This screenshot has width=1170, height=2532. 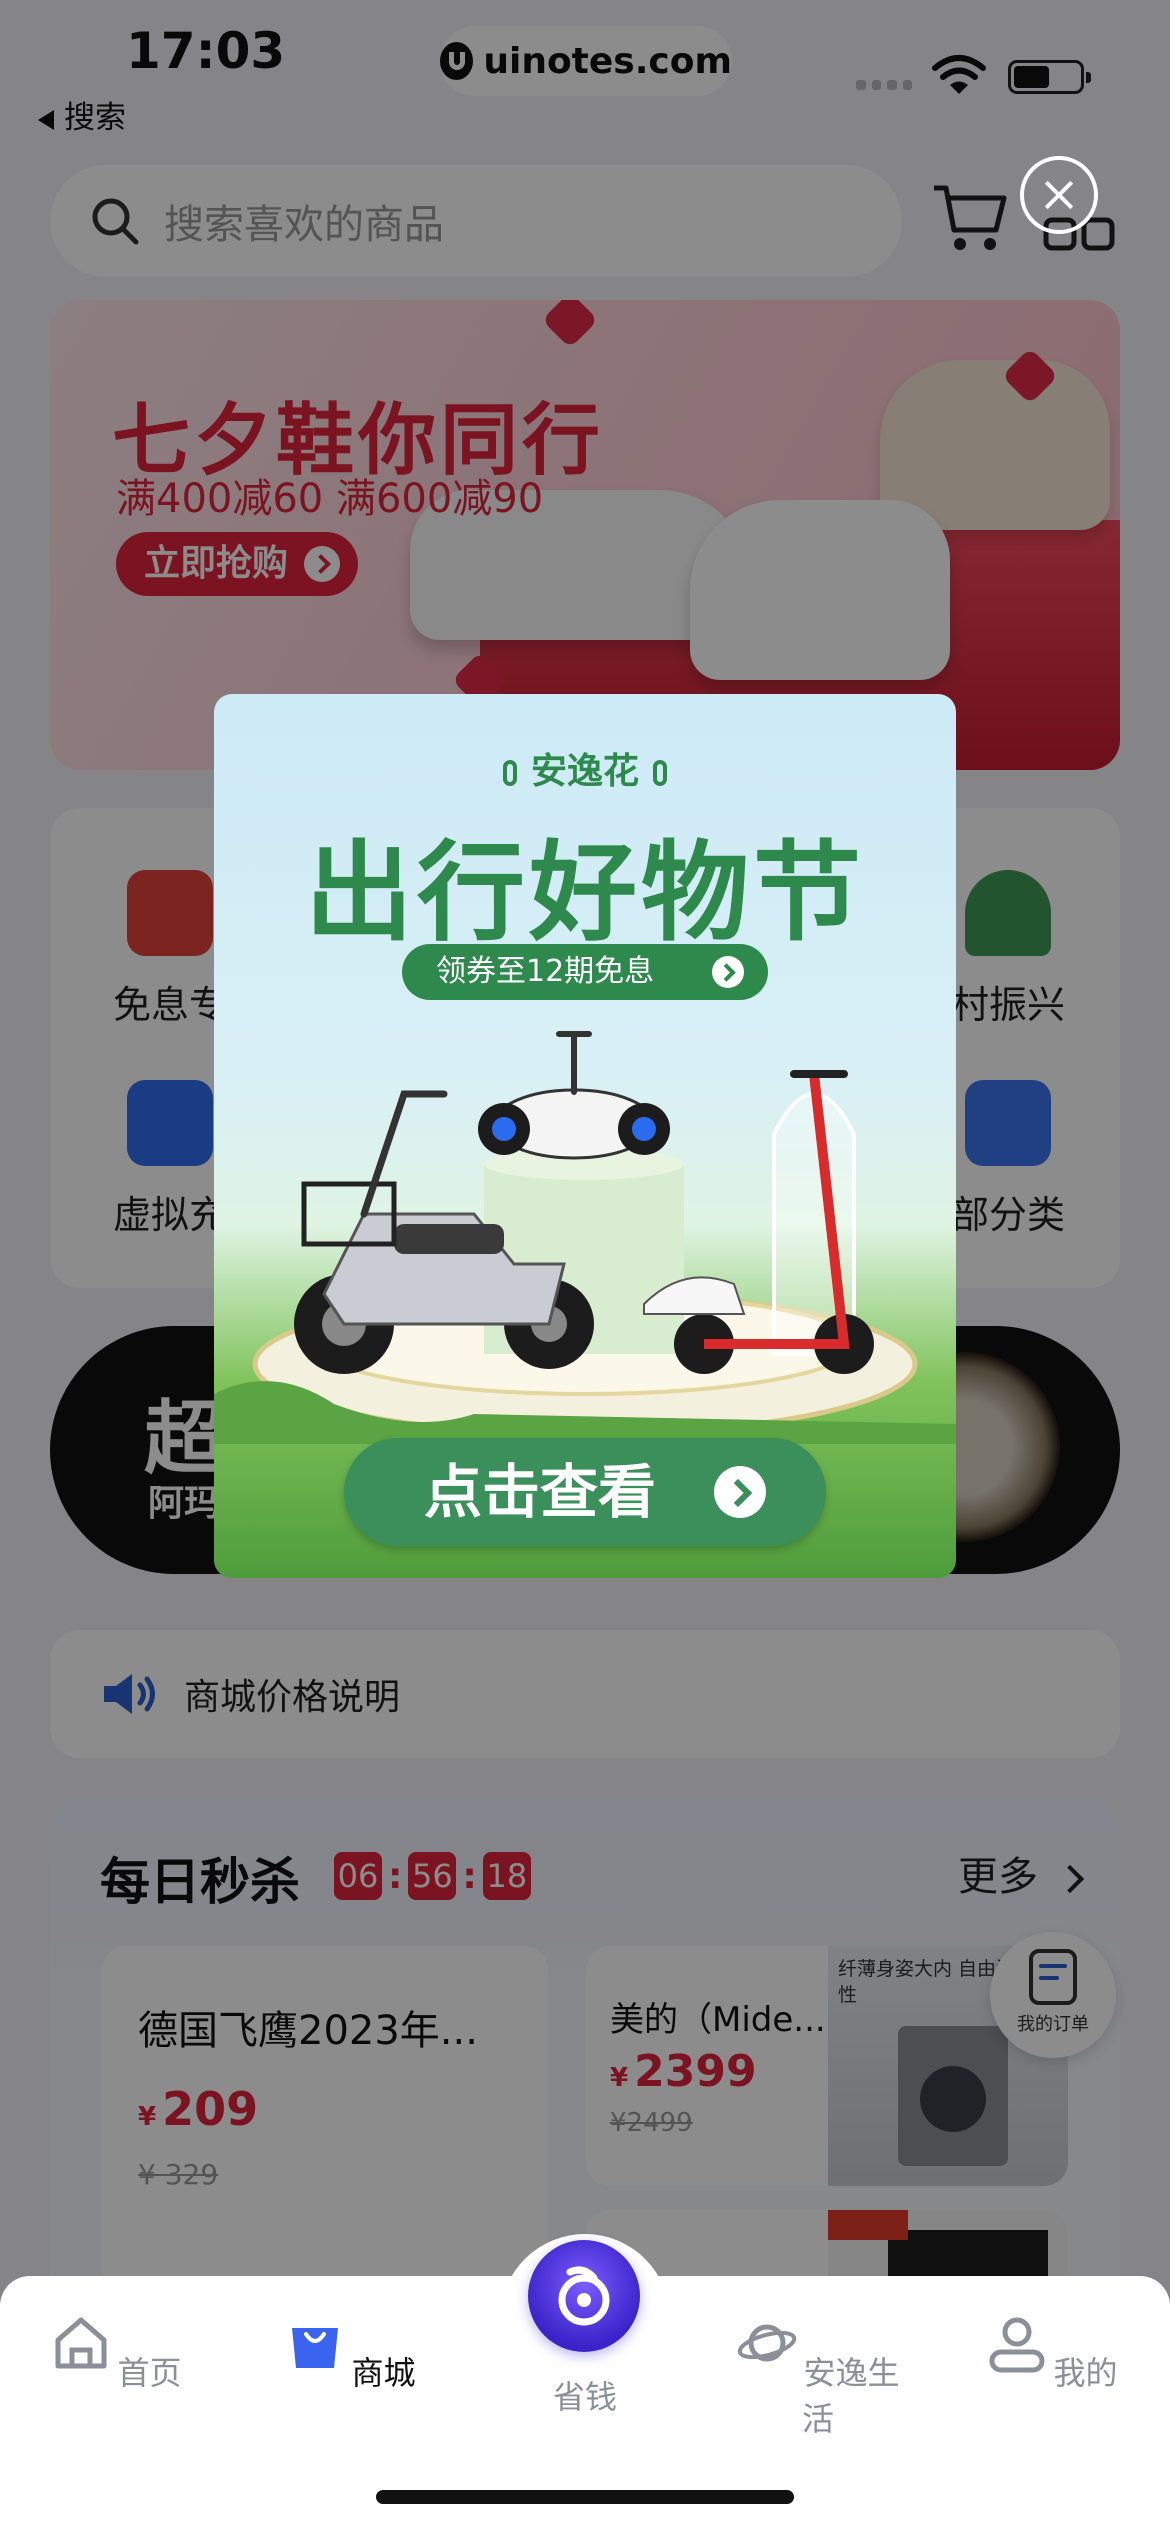 I want to click on popup-brand: 安逸花, so click(x=585, y=768).